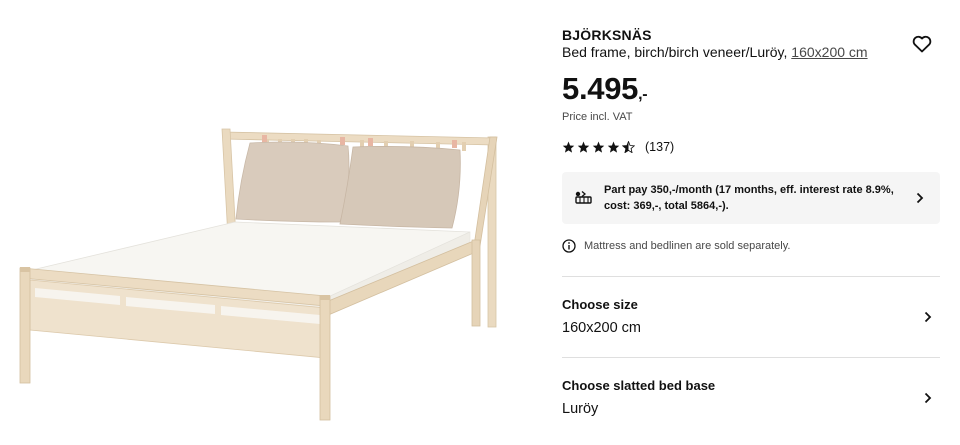 The width and height of the screenshot is (960, 445). Describe the element at coordinates (751, 411) in the screenshot. I see `choose-bed-base-row: Choose slatted bed base Luröy` at that location.